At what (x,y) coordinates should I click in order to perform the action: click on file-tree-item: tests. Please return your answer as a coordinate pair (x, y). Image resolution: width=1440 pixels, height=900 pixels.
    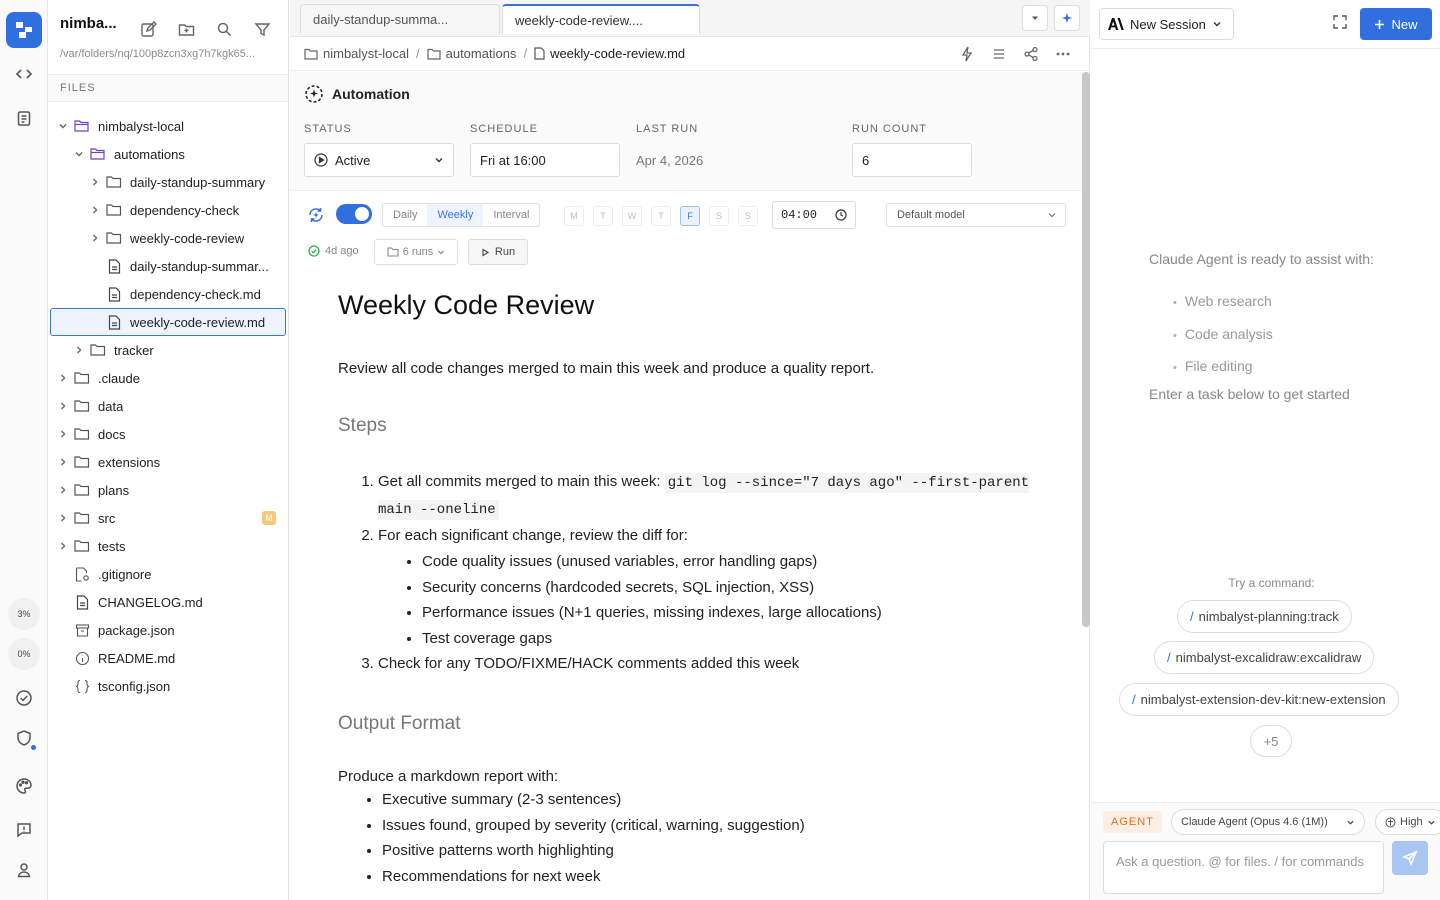
    Looking at the image, I should click on (168, 546).